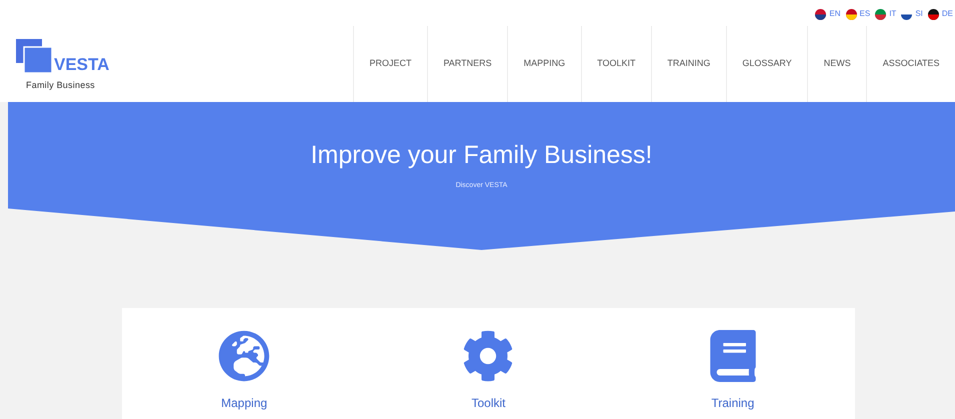  Describe the element at coordinates (488, 403) in the screenshot. I see `feature-label: Toolkit` at that location.